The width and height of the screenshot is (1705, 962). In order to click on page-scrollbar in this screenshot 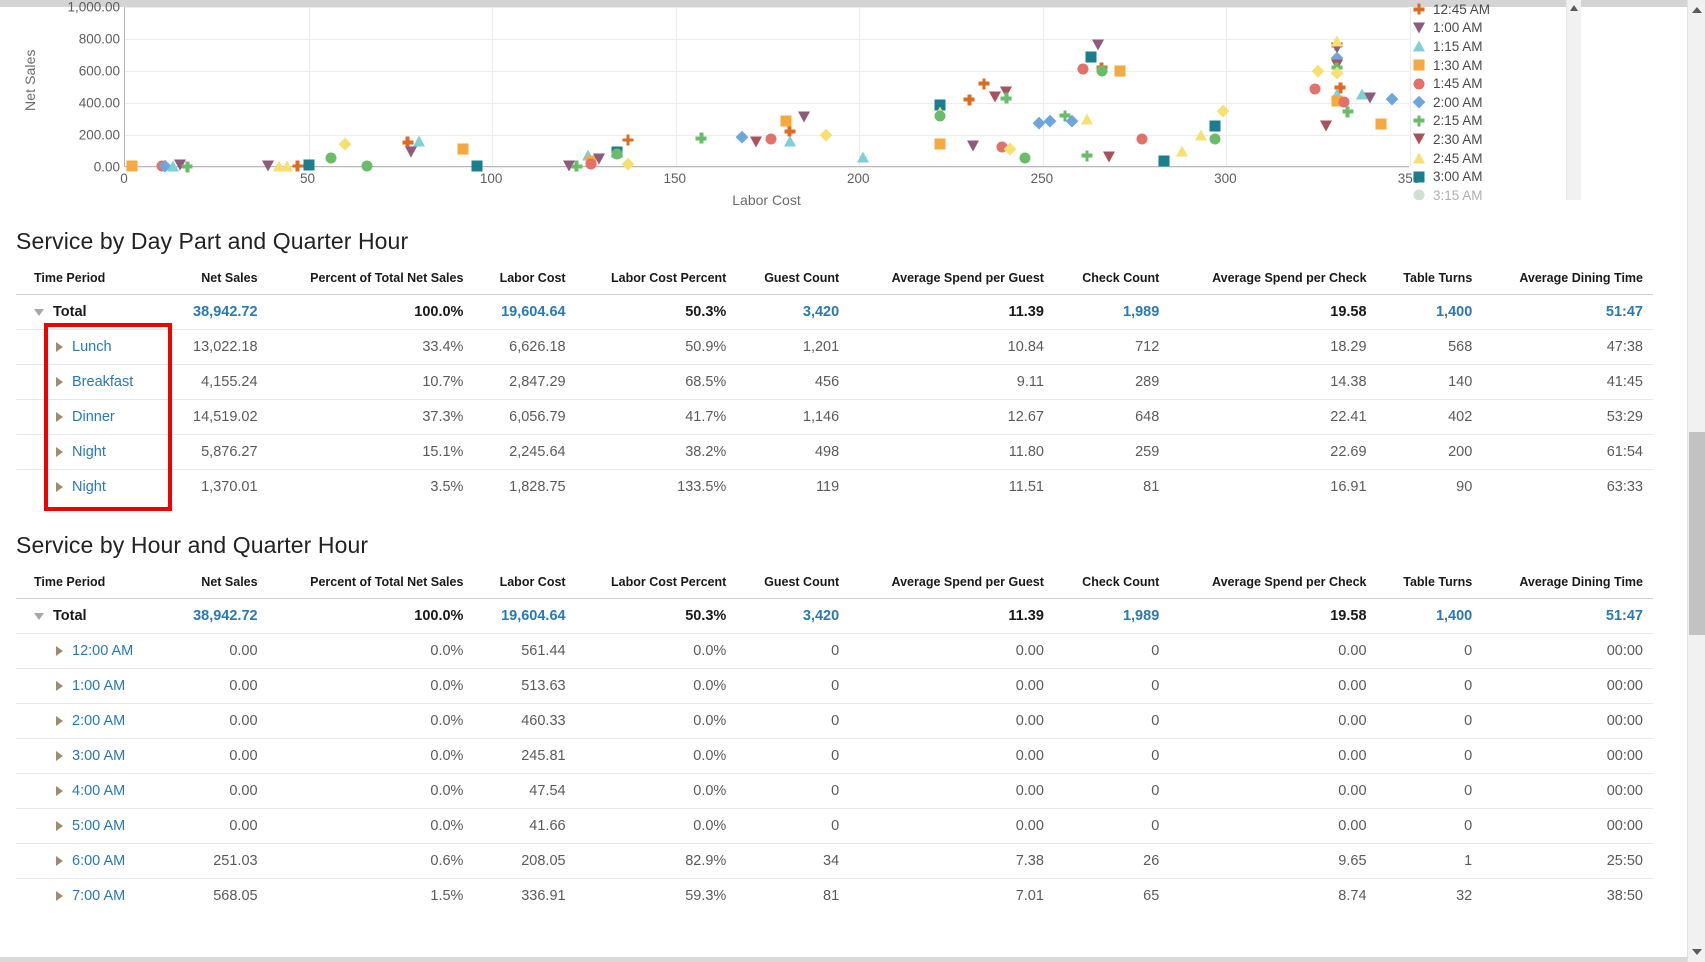, I will do `click(1696, 481)`.